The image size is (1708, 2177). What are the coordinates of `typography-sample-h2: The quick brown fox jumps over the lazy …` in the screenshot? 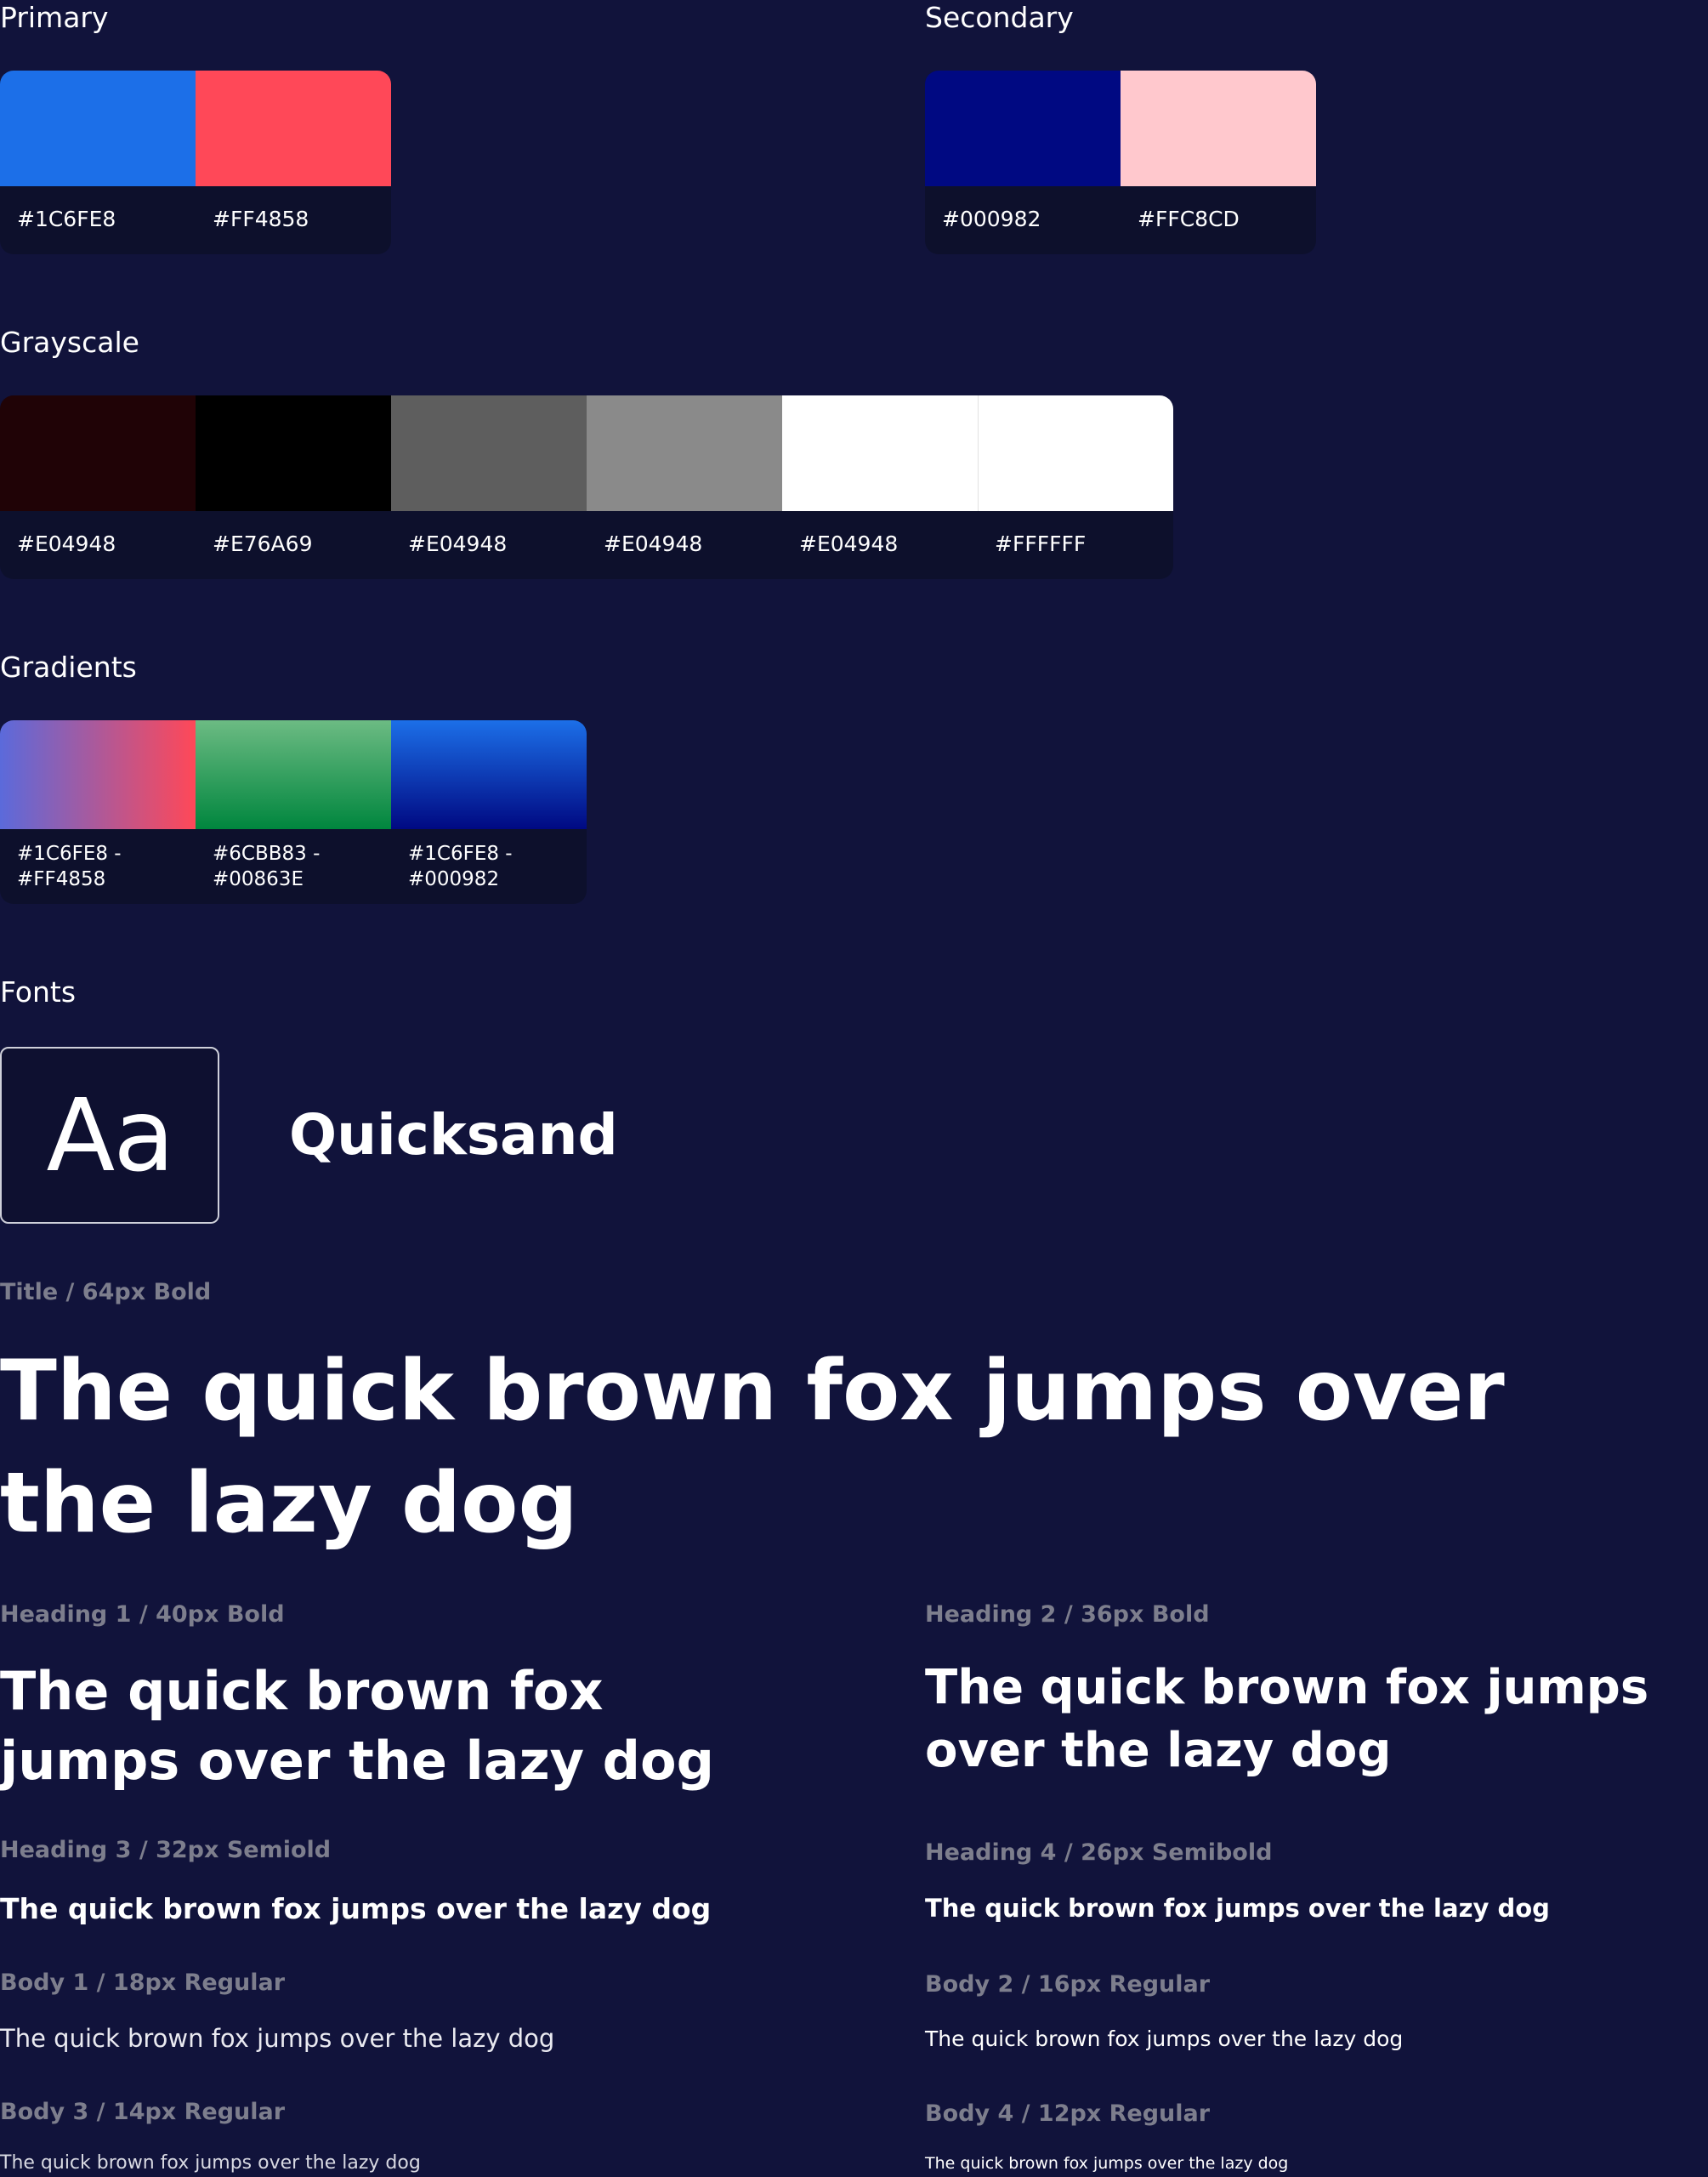 It's located at (1287, 1719).